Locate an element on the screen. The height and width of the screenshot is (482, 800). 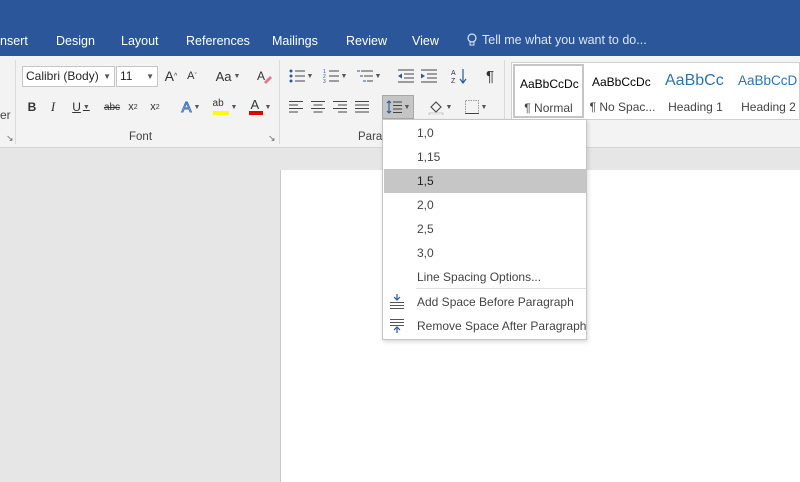
add-space-before-item: Add Space Before Paragraph is located at coordinates (485, 302).